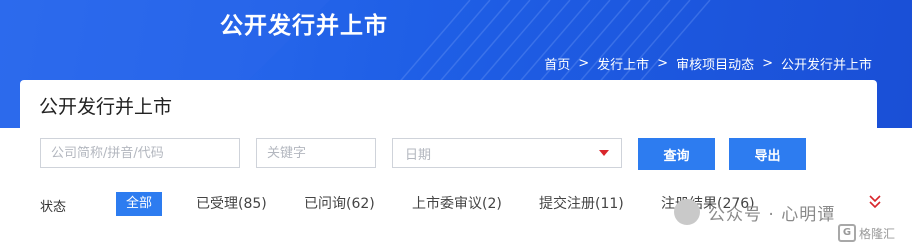  I want to click on date-placeholder: 日期, so click(418, 155).